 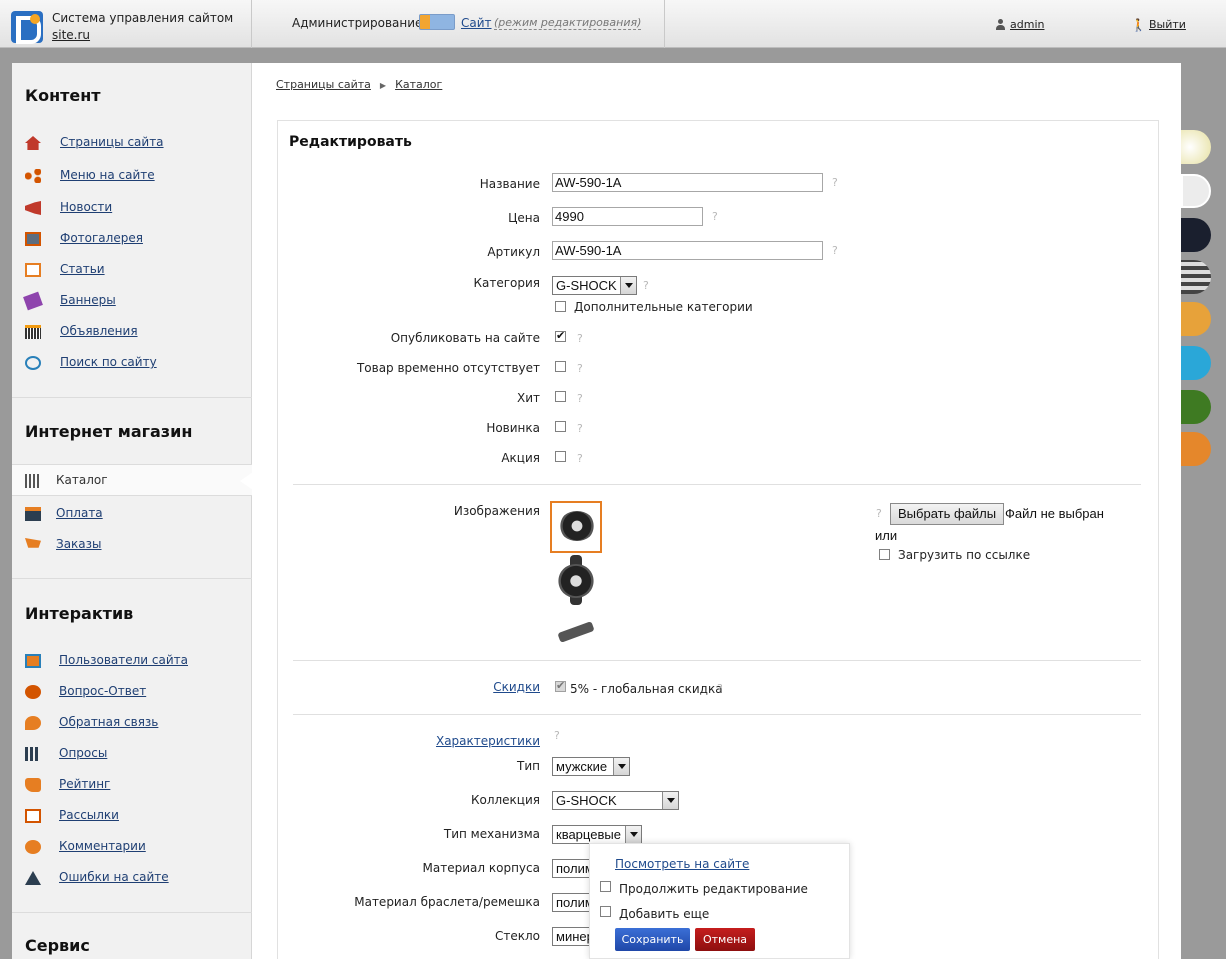 What do you see at coordinates (134, 301) in the screenshot?
I see `sidebar-item-banners: Баннеры` at bounding box center [134, 301].